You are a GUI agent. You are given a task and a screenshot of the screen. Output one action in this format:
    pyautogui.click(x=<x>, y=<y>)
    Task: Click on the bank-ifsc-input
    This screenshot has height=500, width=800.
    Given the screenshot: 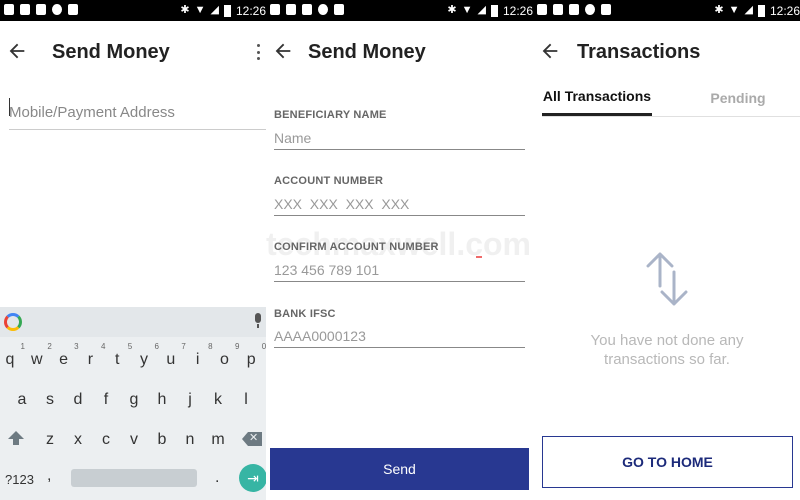 What is the action you would take?
    pyautogui.click(x=399, y=336)
    